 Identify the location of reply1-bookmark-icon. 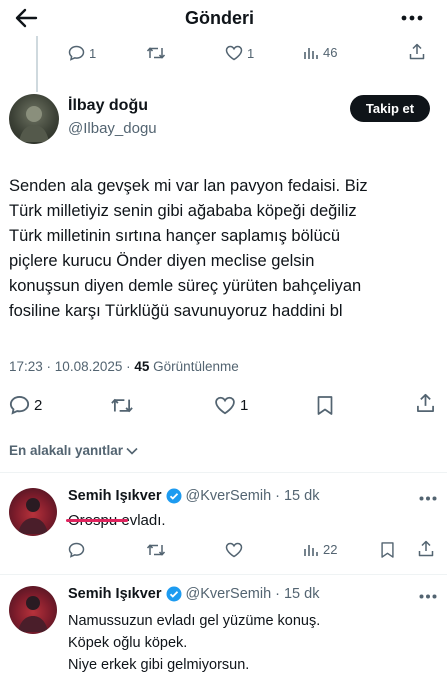
(387, 550).